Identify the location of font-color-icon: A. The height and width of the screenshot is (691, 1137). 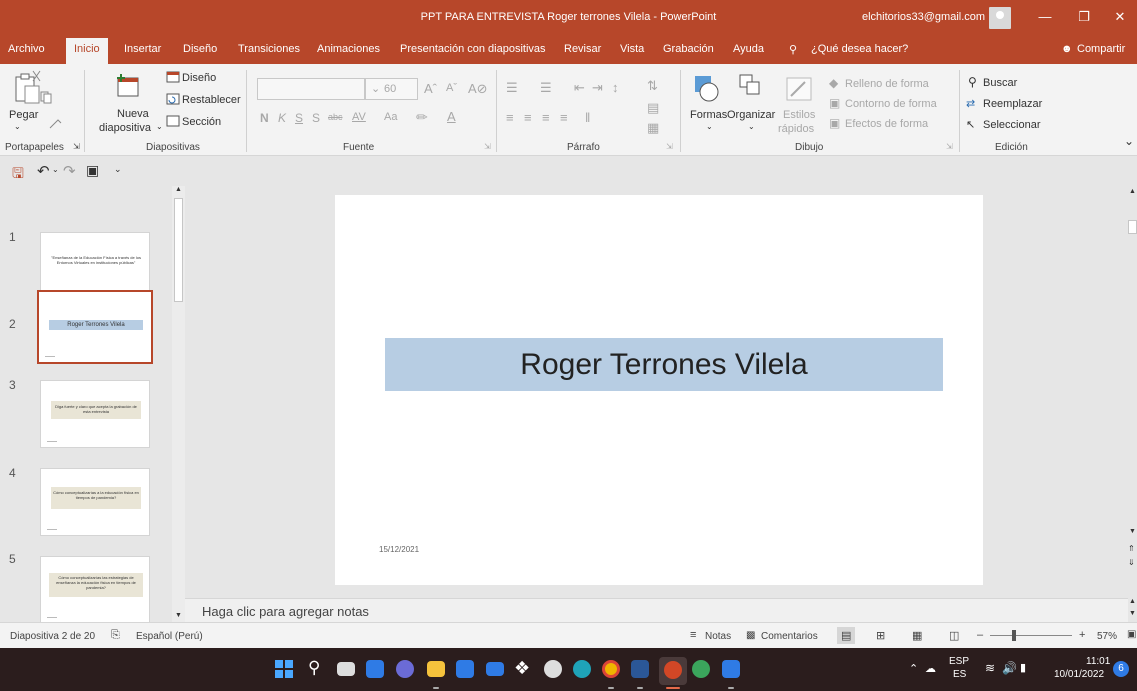
(451, 116).